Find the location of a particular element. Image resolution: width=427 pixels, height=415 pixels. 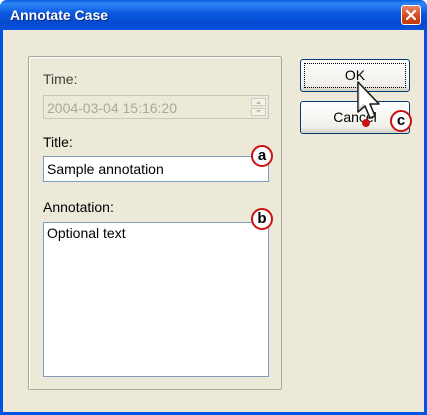

click-indicator is located at coordinates (366, 123).